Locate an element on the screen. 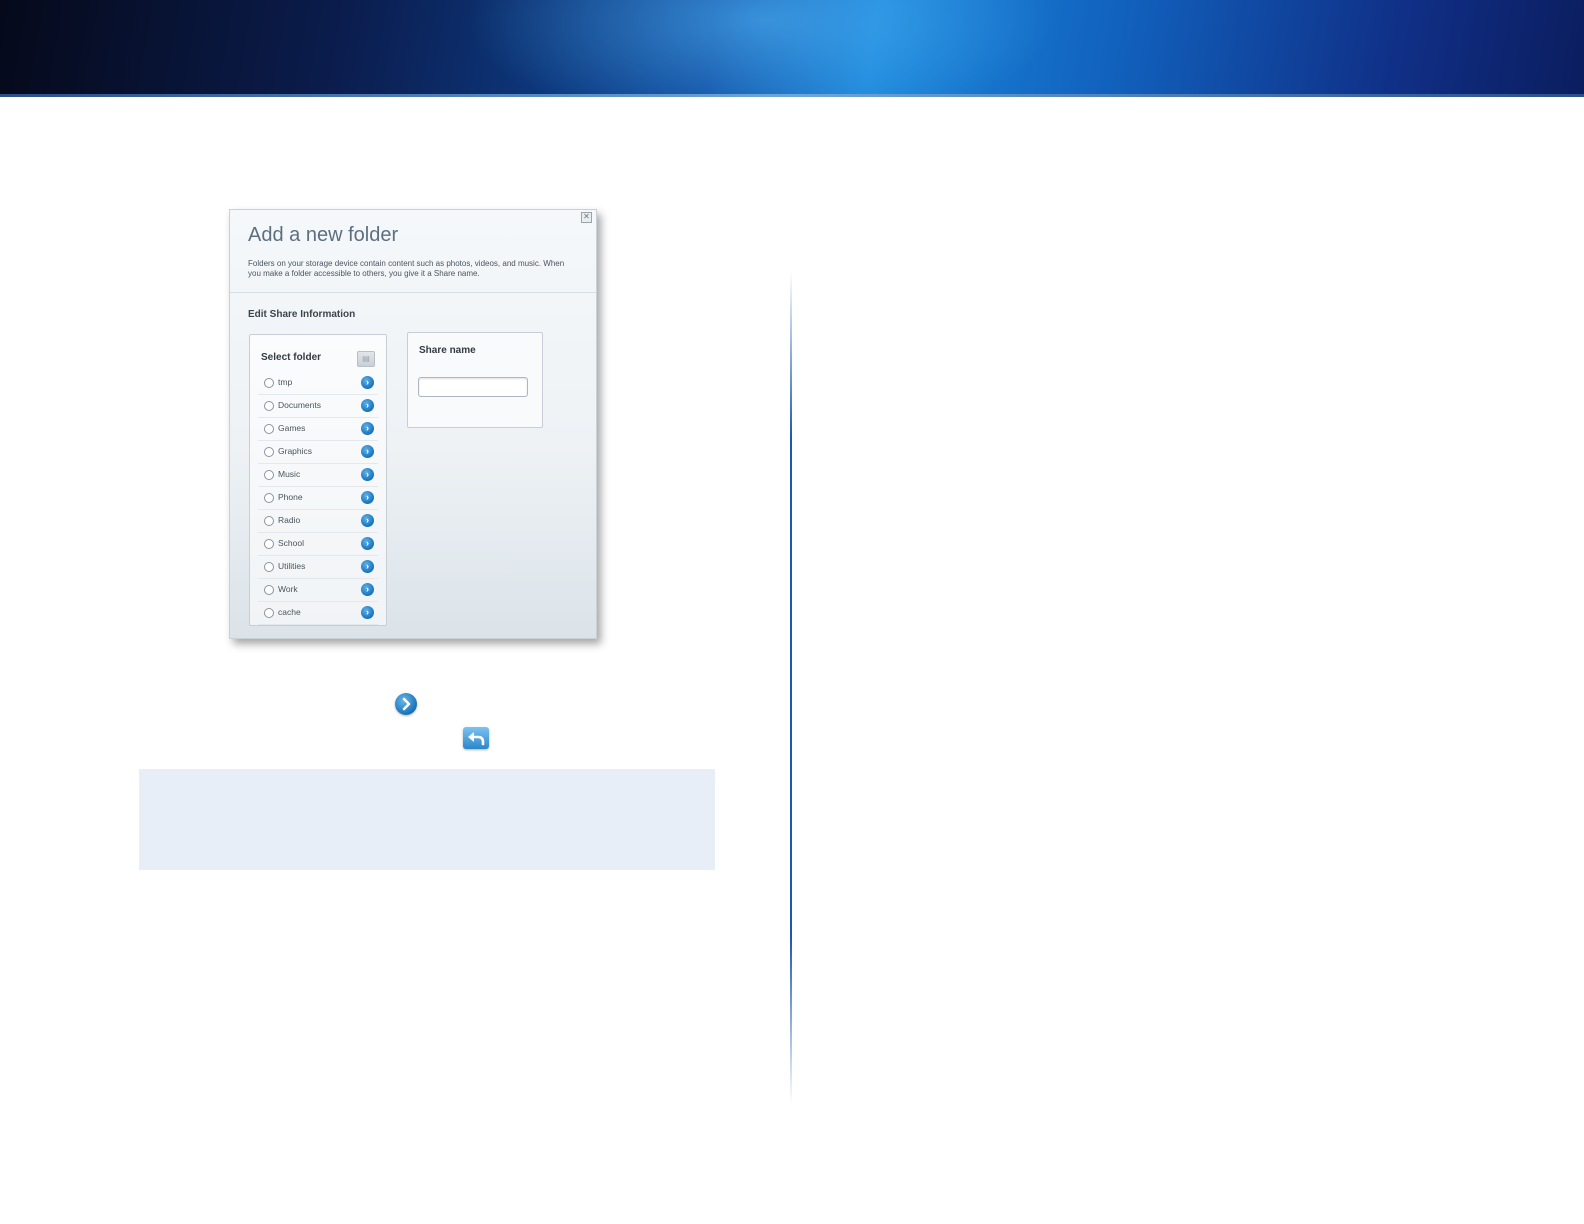  close-icon: ✕ is located at coordinates (586, 217).